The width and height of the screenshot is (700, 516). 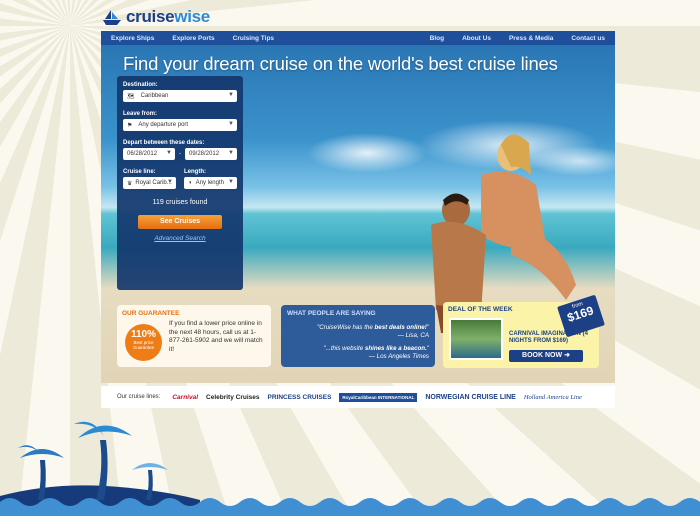 I want to click on waves-decoration, so click(x=350, y=507).